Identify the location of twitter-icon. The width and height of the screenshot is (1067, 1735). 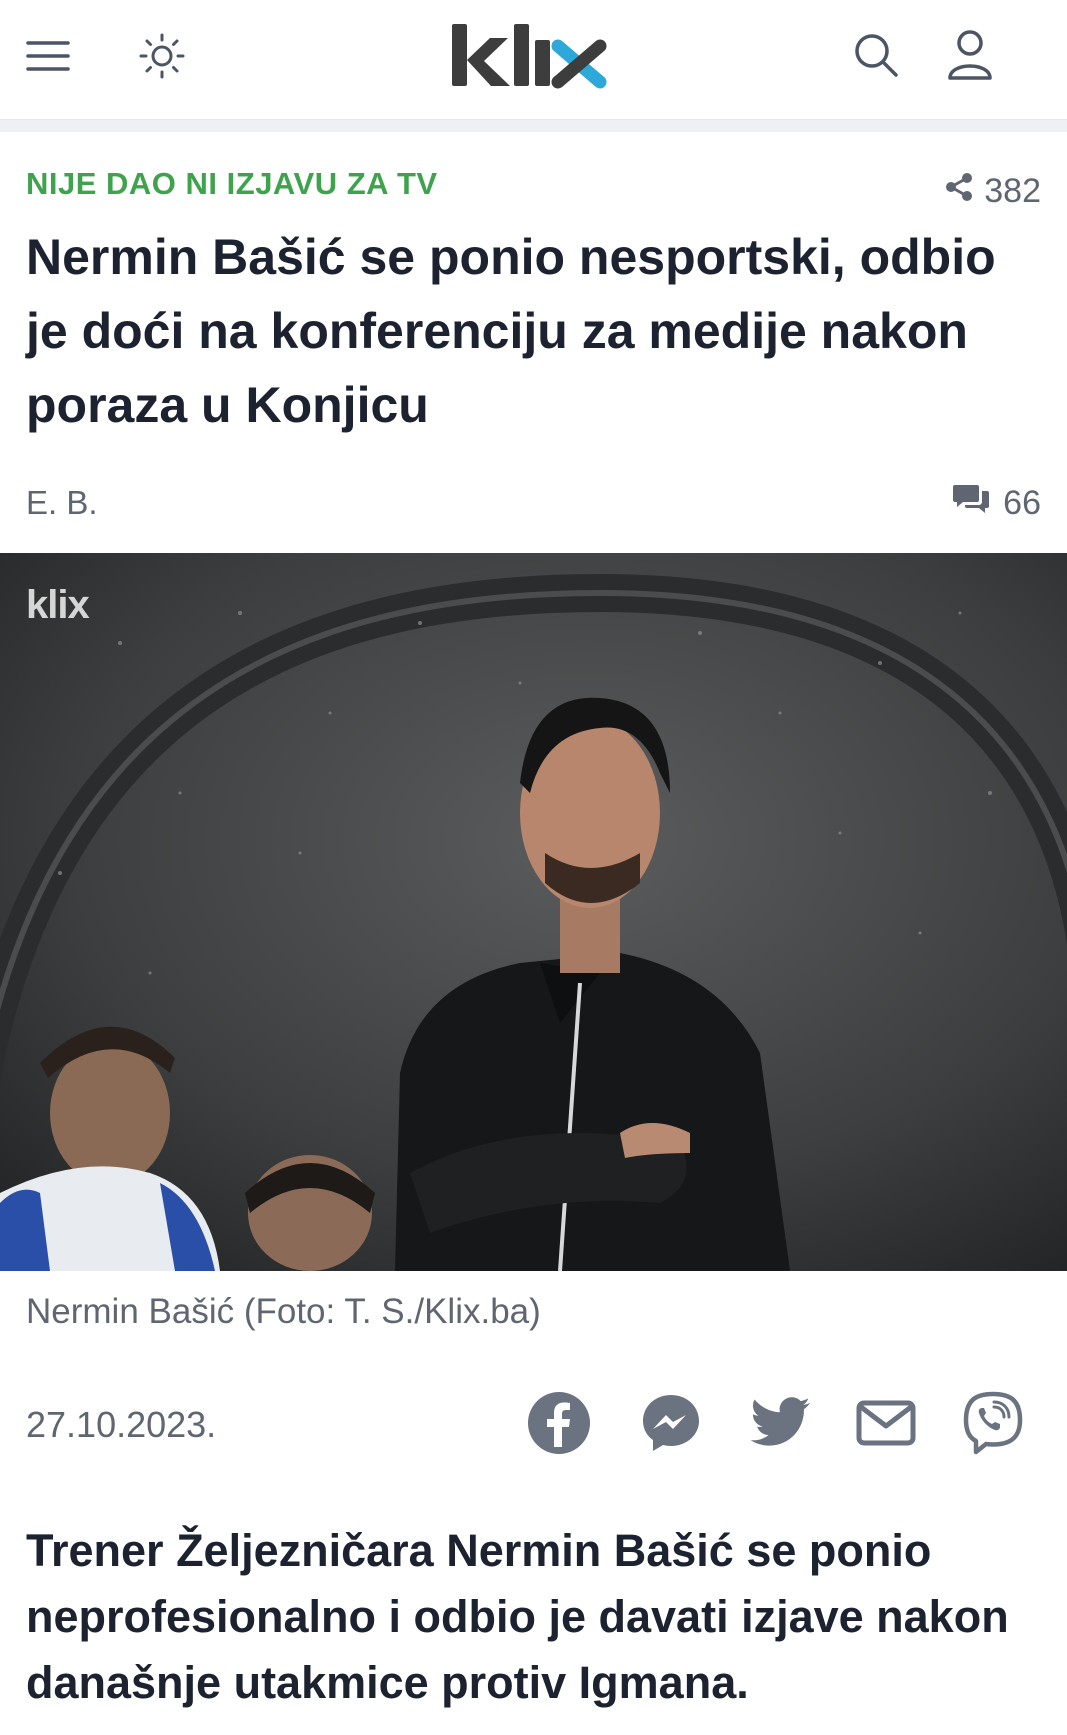
(780, 1423).